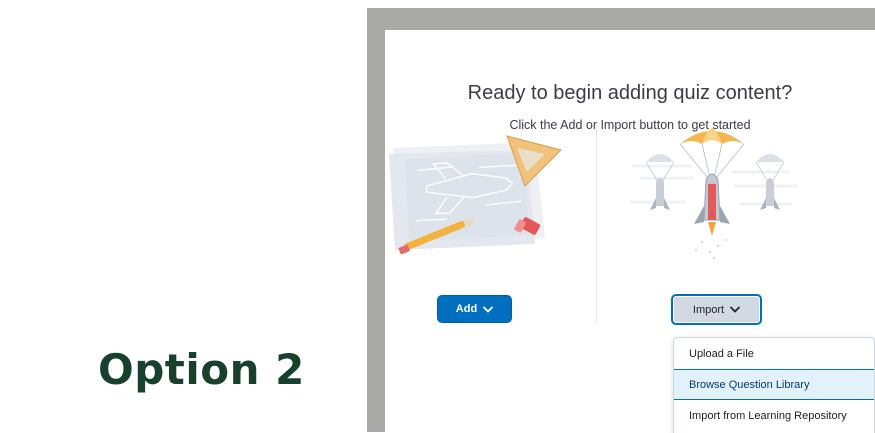 Image resolution: width=875 pixels, height=433 pixels. What do you see at coordinates (708, 309) in the screenshot?
I see `import-button-label: Import` at bounding box center [708, 309].